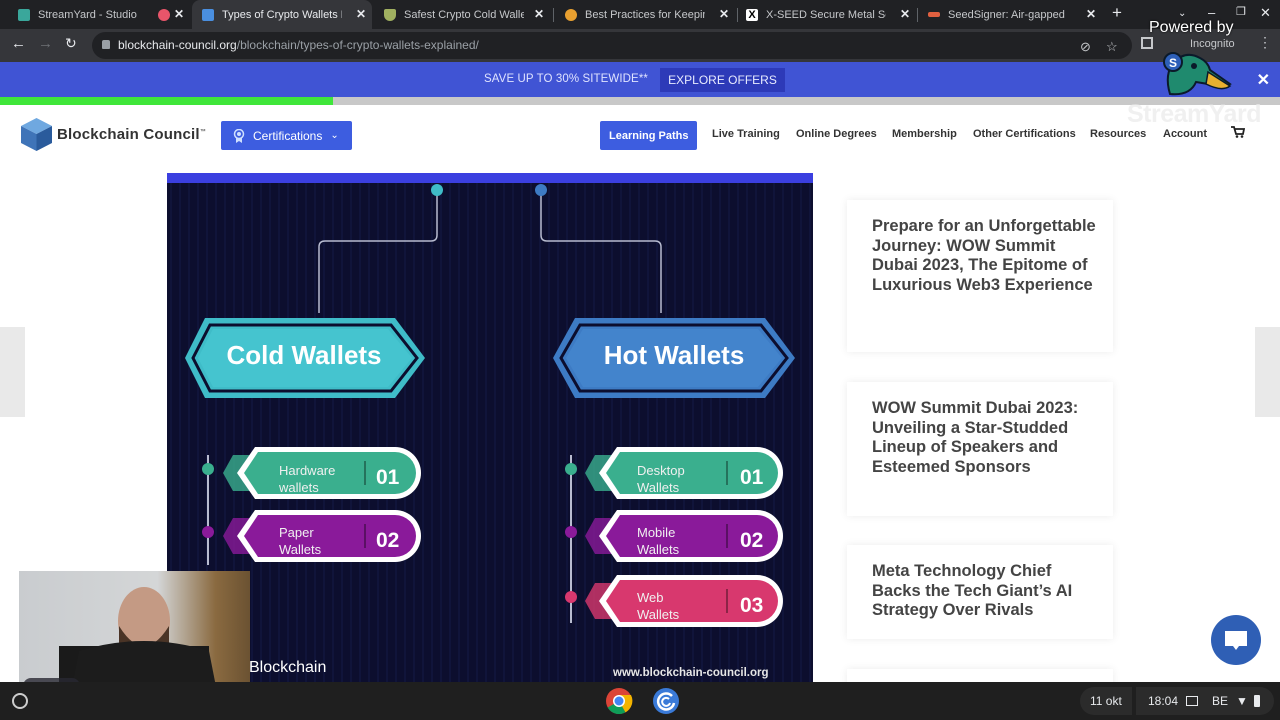 The width and height of the screenshot is (1280, 720). What do you see at coordinates (1185, 134) in the screenshot?
I see `nav-account: Account` at bounding box center [1185, 134].